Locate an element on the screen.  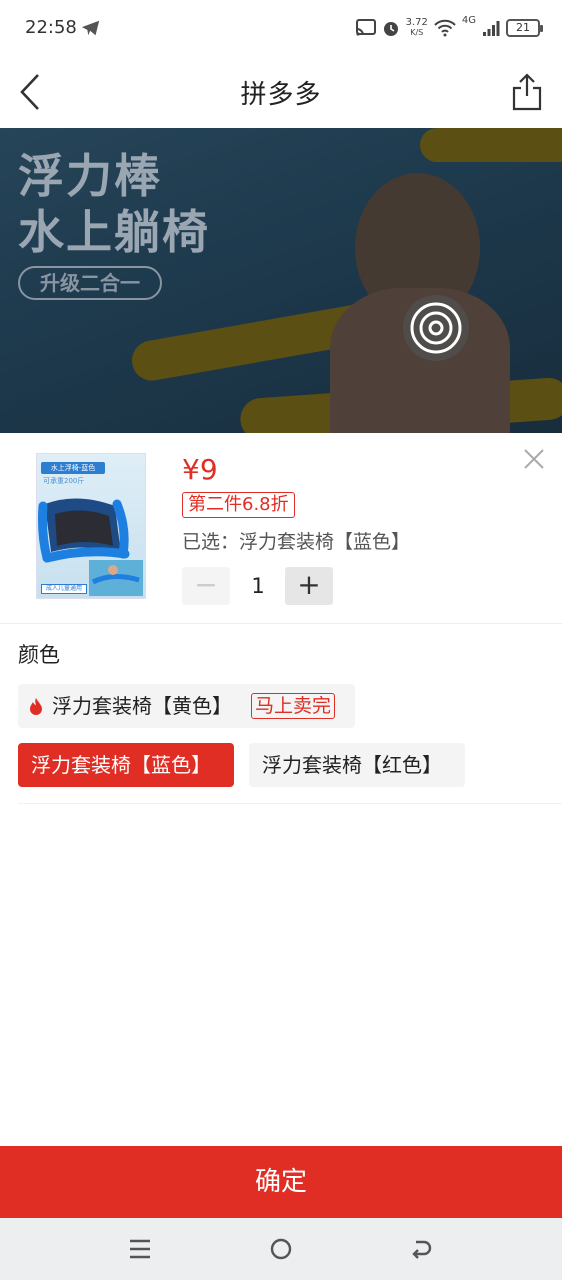
quantity-increase-button: + is located at coordinates (309, 586).